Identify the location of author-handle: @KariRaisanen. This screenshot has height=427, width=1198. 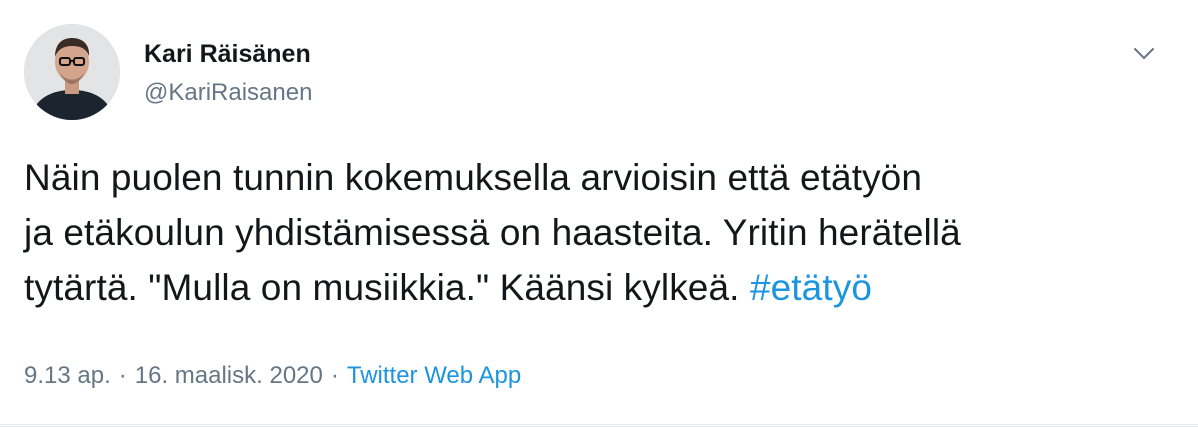
(228, 93).